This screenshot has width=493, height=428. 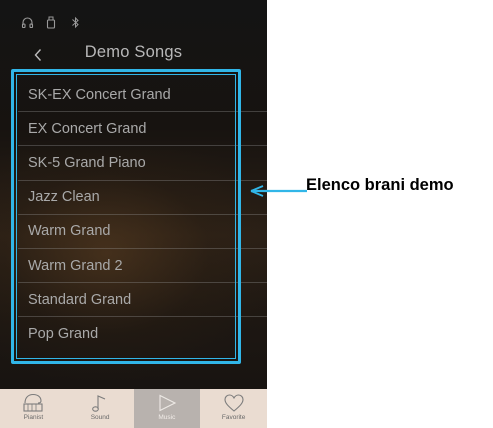 I want to click on tab-music: Music, so click(x=167, y=408).